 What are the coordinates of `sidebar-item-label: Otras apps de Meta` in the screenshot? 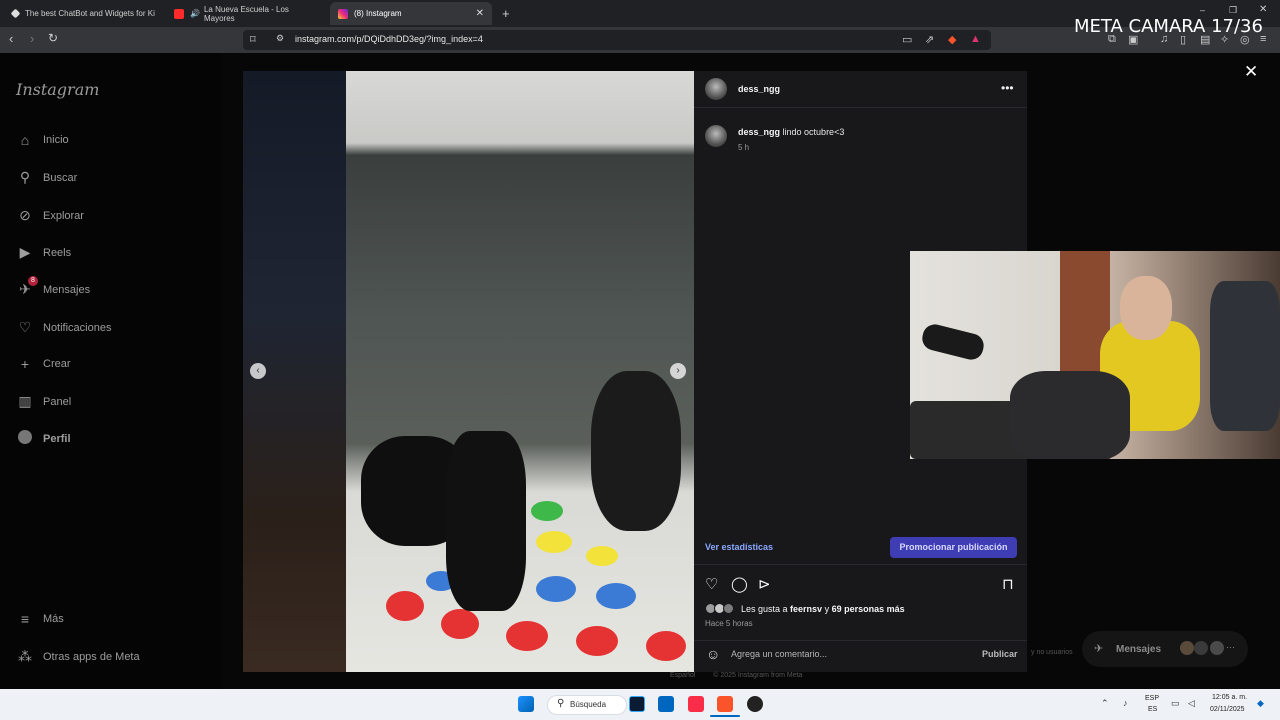 It's located at (91, 656).